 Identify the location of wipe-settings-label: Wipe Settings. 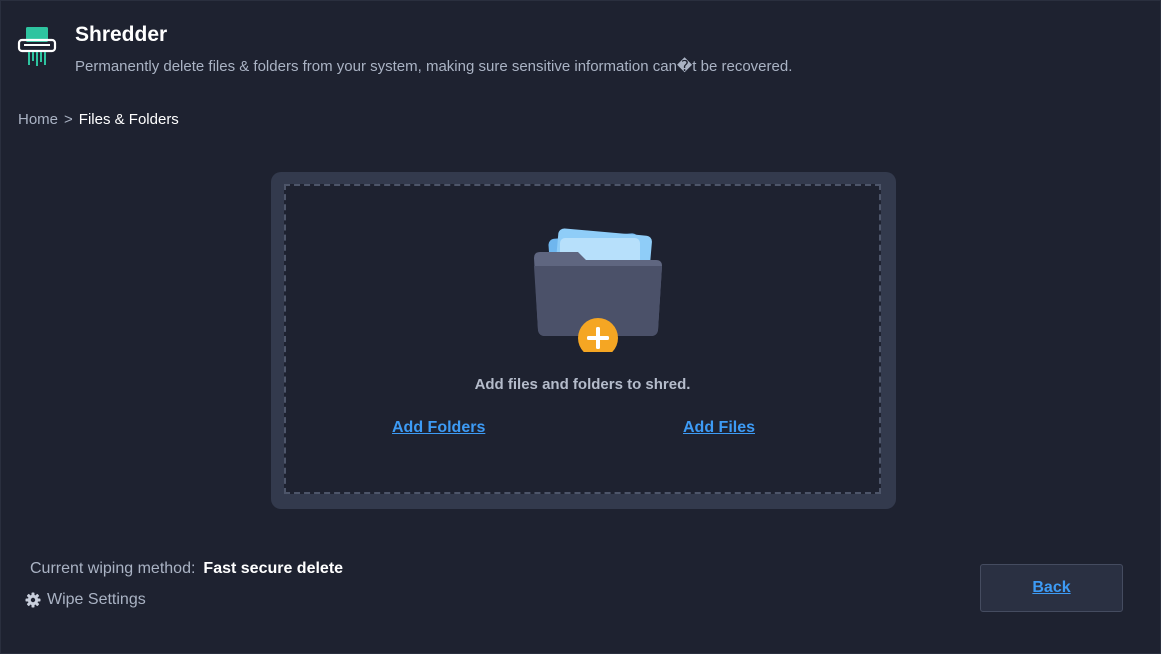
(96, 599).